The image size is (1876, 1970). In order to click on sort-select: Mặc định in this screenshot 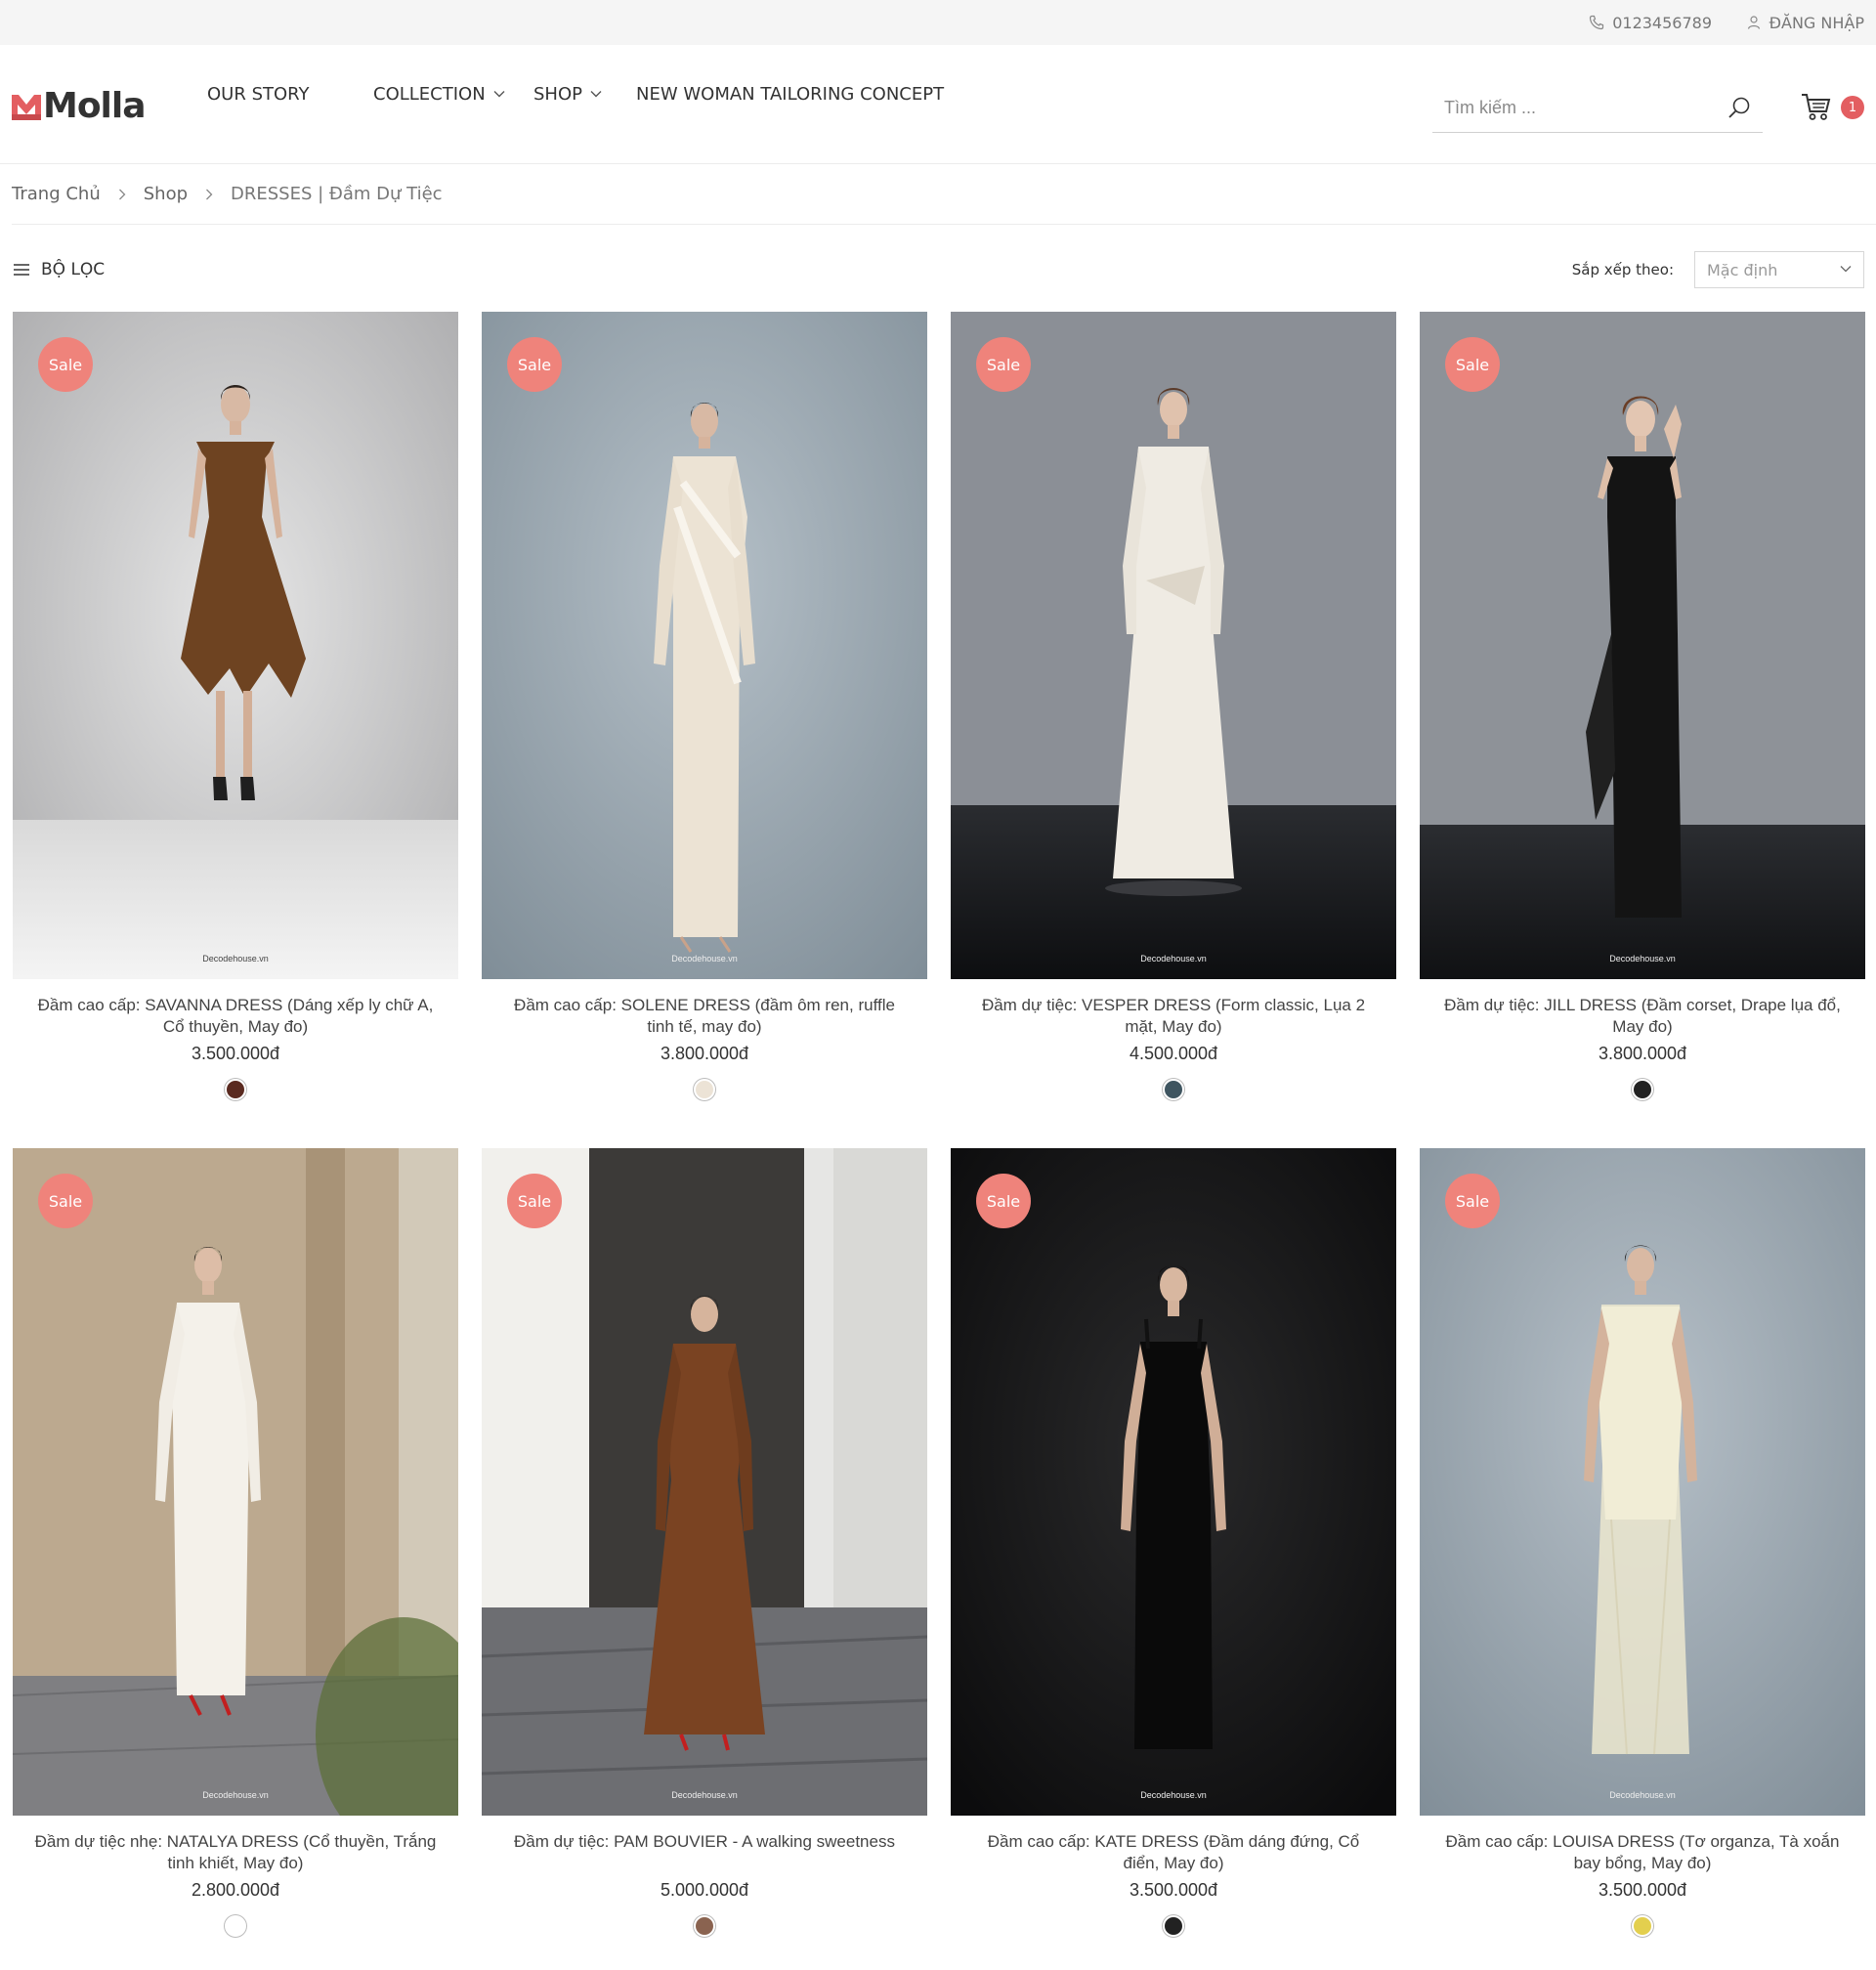, I will do `click(1779, 269)`.